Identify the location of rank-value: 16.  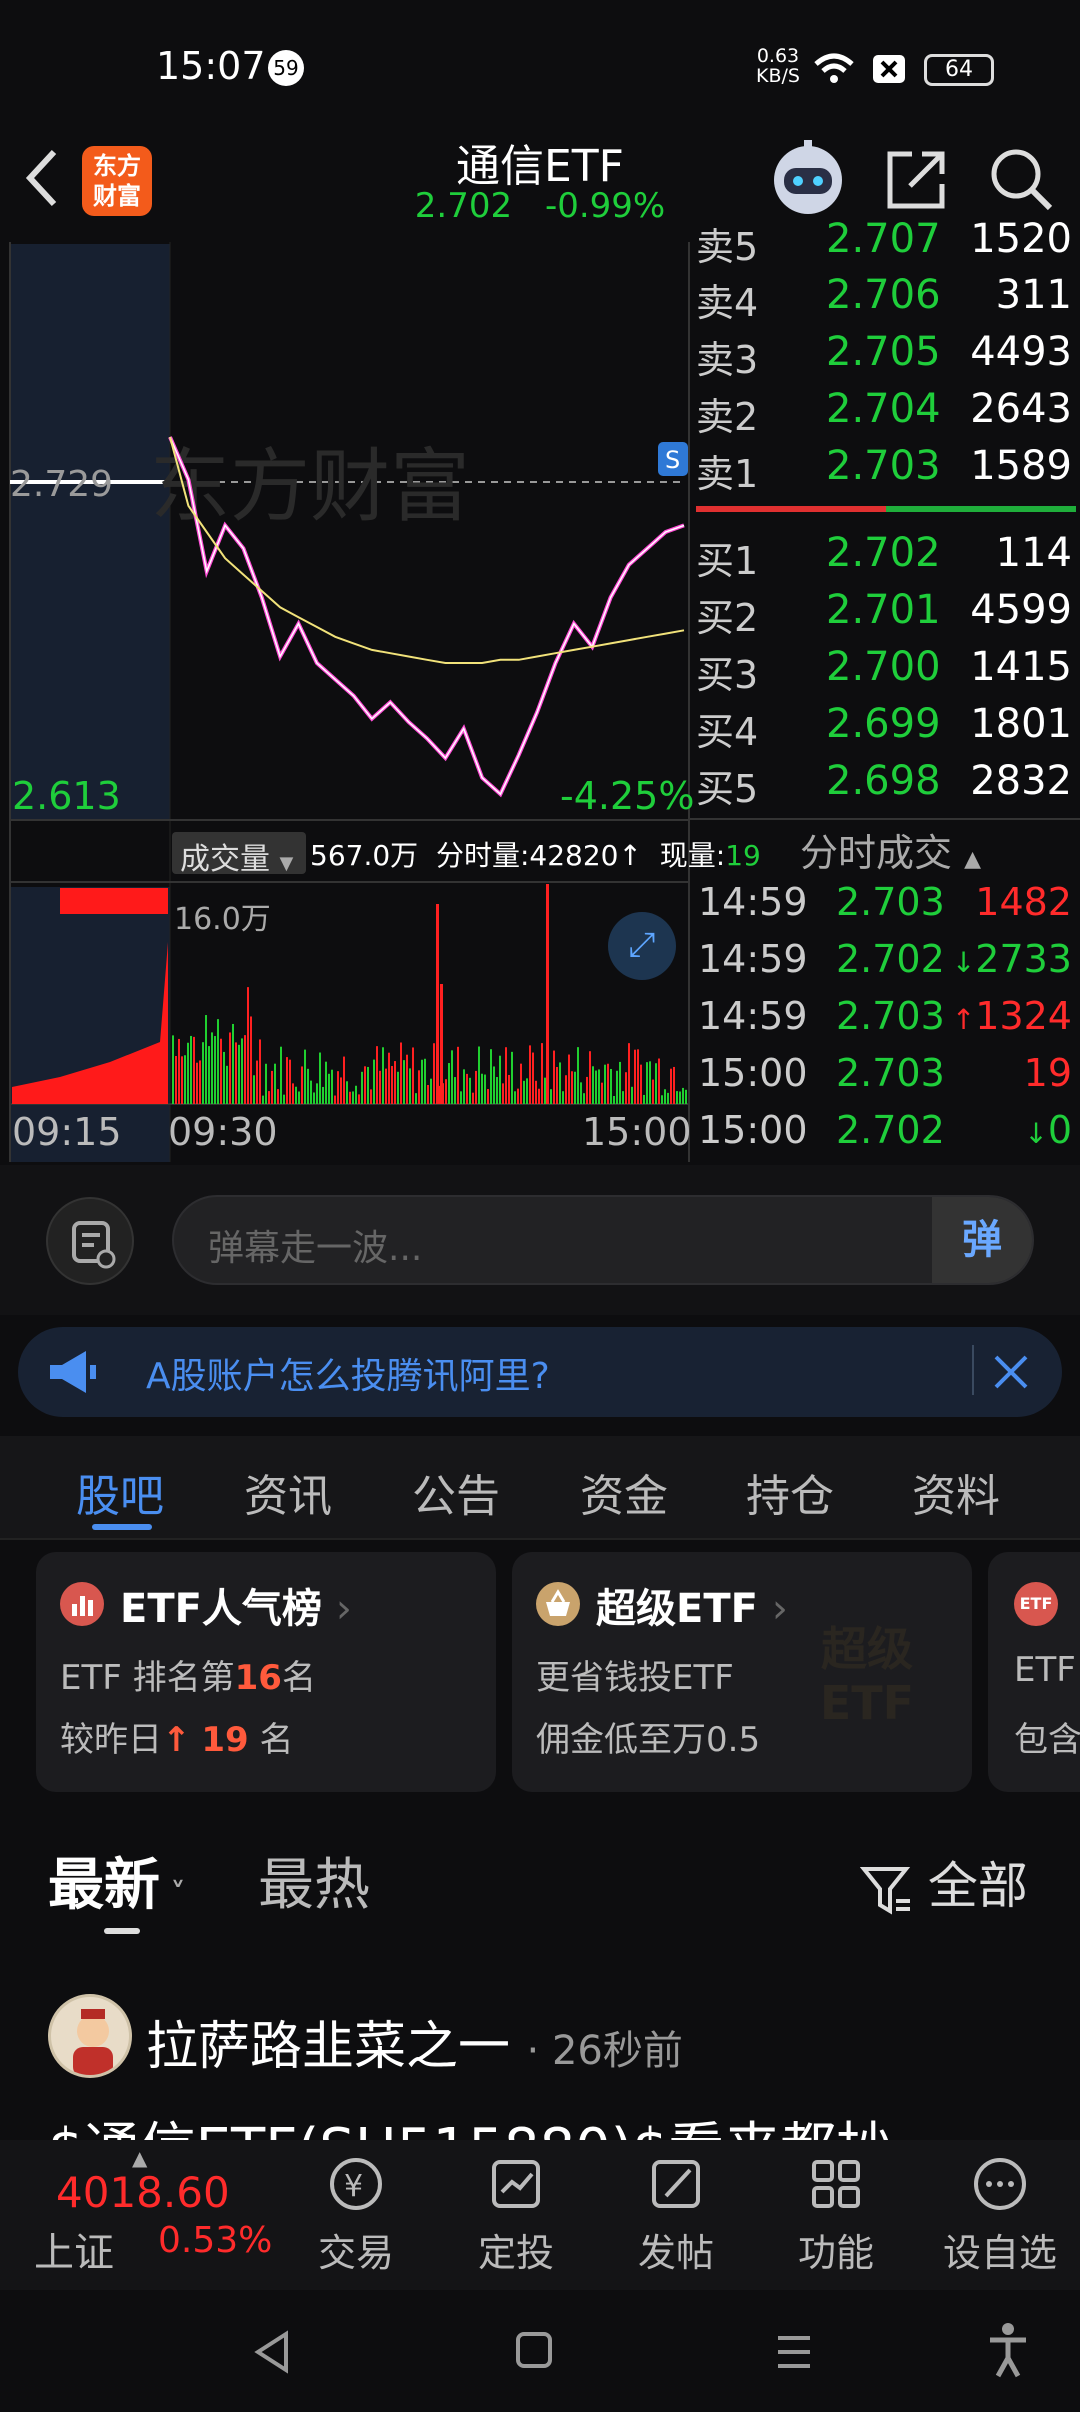
(258, 1678).